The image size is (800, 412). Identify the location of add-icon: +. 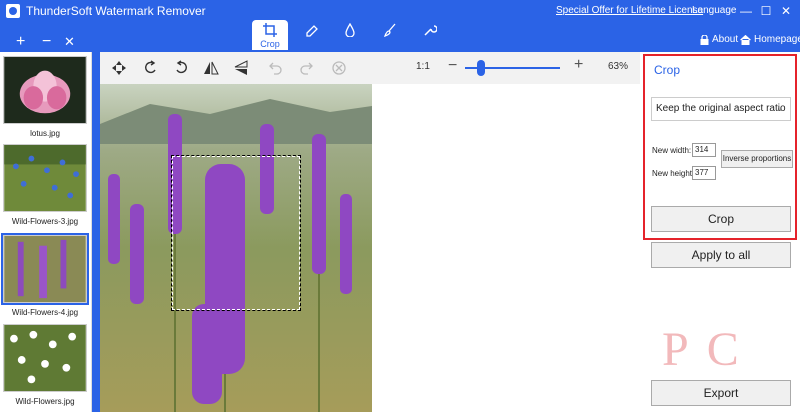
(20, 42).